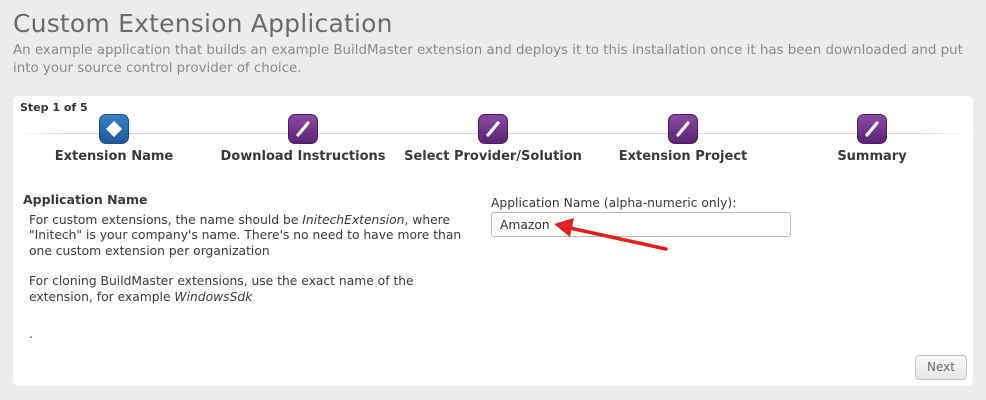  I want to click on help-heading: Application Name, so click(85, 199).